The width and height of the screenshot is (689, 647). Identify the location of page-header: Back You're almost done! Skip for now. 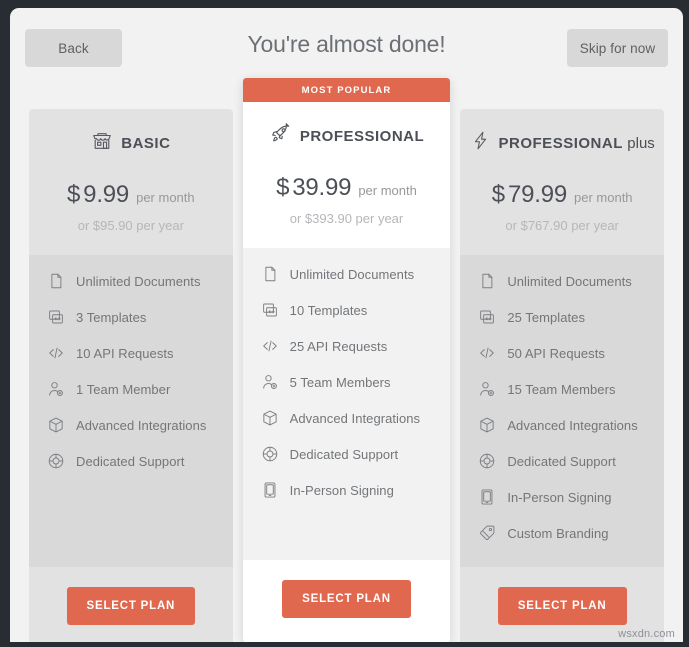
(346, 43).